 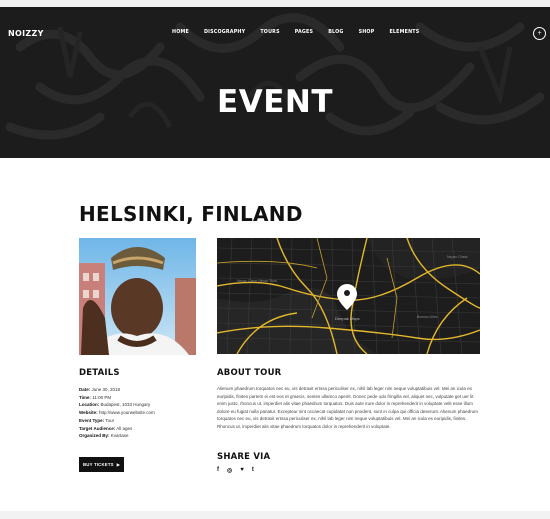 I want to click on details-heading: DETAILS, so click(x=99, y=373).